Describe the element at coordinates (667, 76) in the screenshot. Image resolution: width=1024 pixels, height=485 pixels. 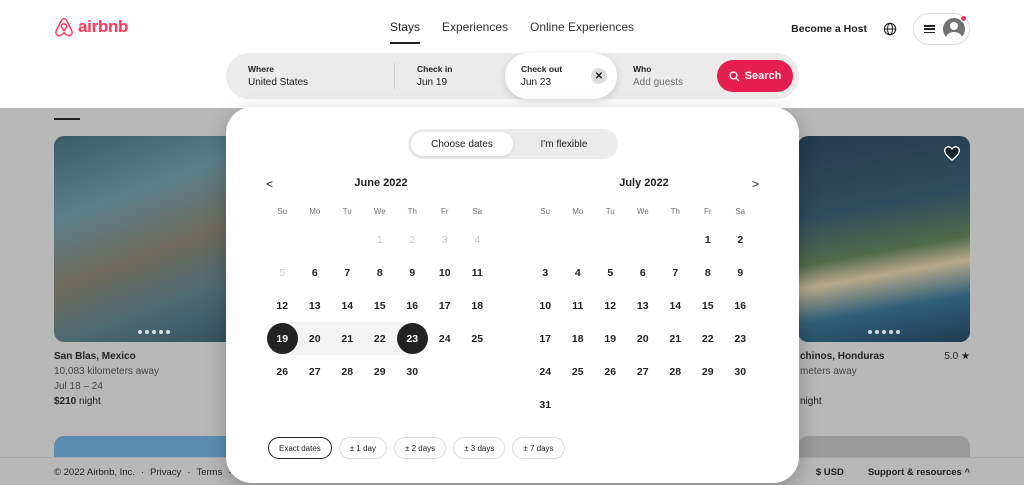
I see `who-field: Who Add guests` at that location.